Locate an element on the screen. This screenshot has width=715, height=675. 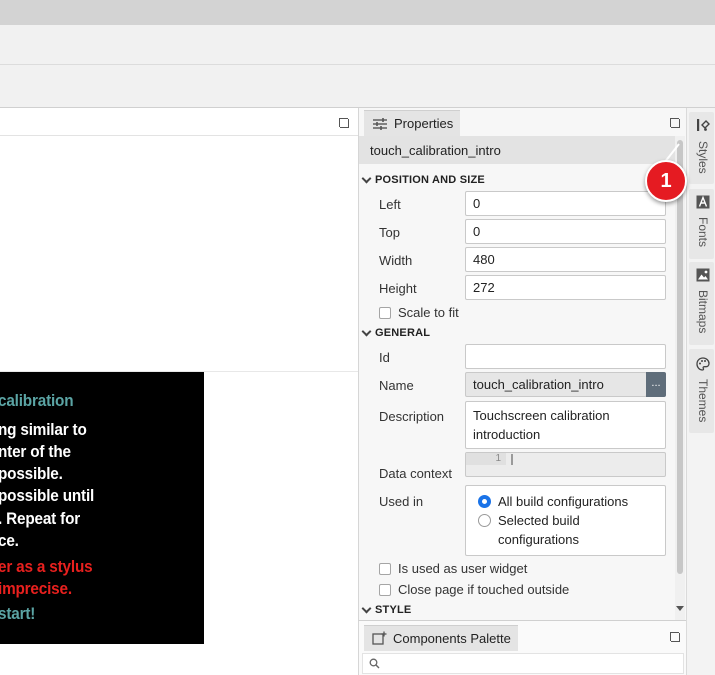
name-value: touch_calibration_intro is located at coordinates (538, 384).